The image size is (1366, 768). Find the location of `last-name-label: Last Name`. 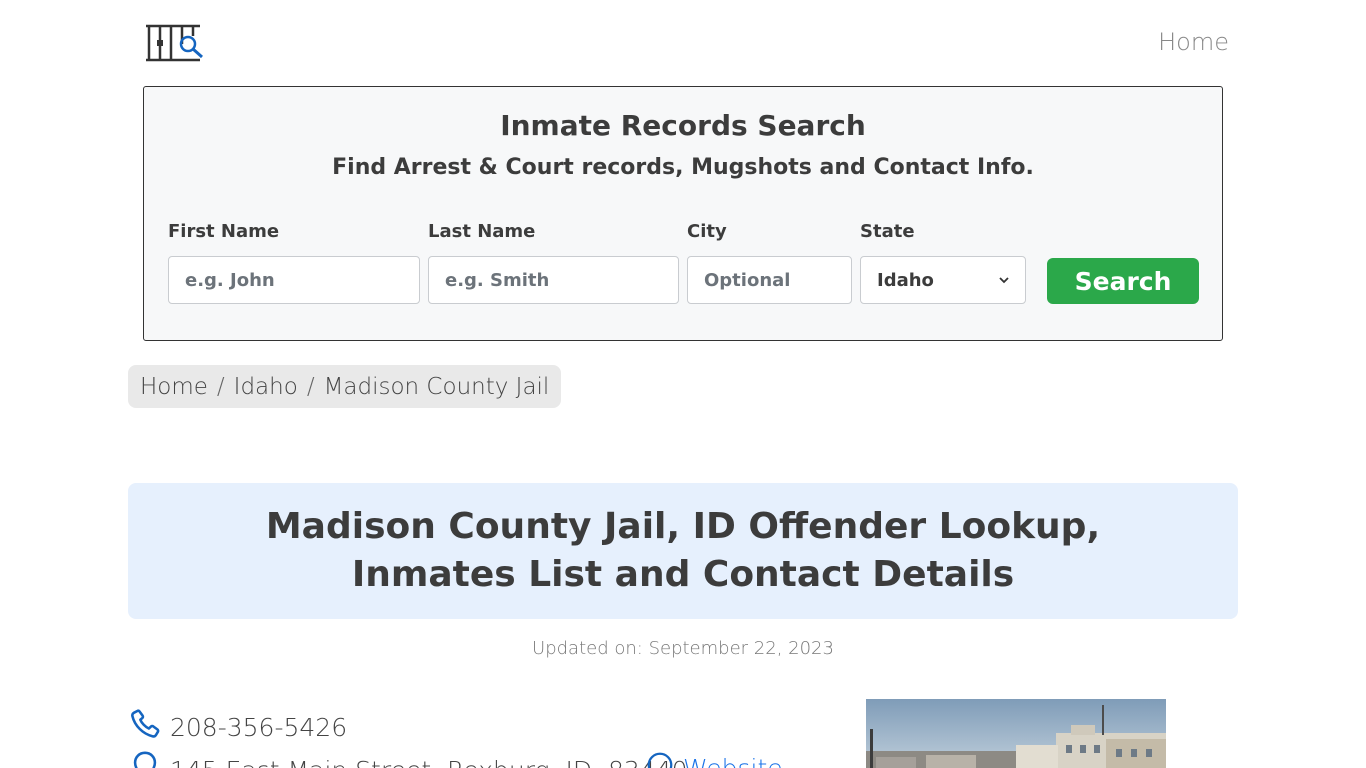

last-name-label: Last Name is located at coordinates (482, 231).